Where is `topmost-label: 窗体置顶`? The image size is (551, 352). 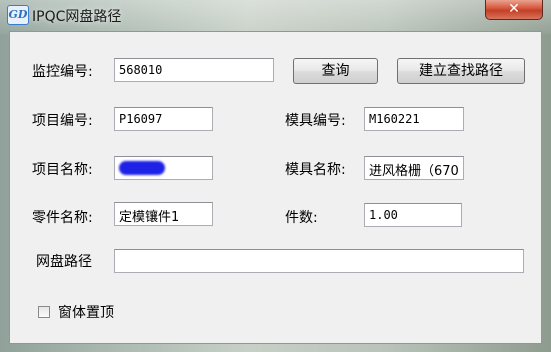 topmost-label: 窗体置顶 is located at coordinates (86, 312).